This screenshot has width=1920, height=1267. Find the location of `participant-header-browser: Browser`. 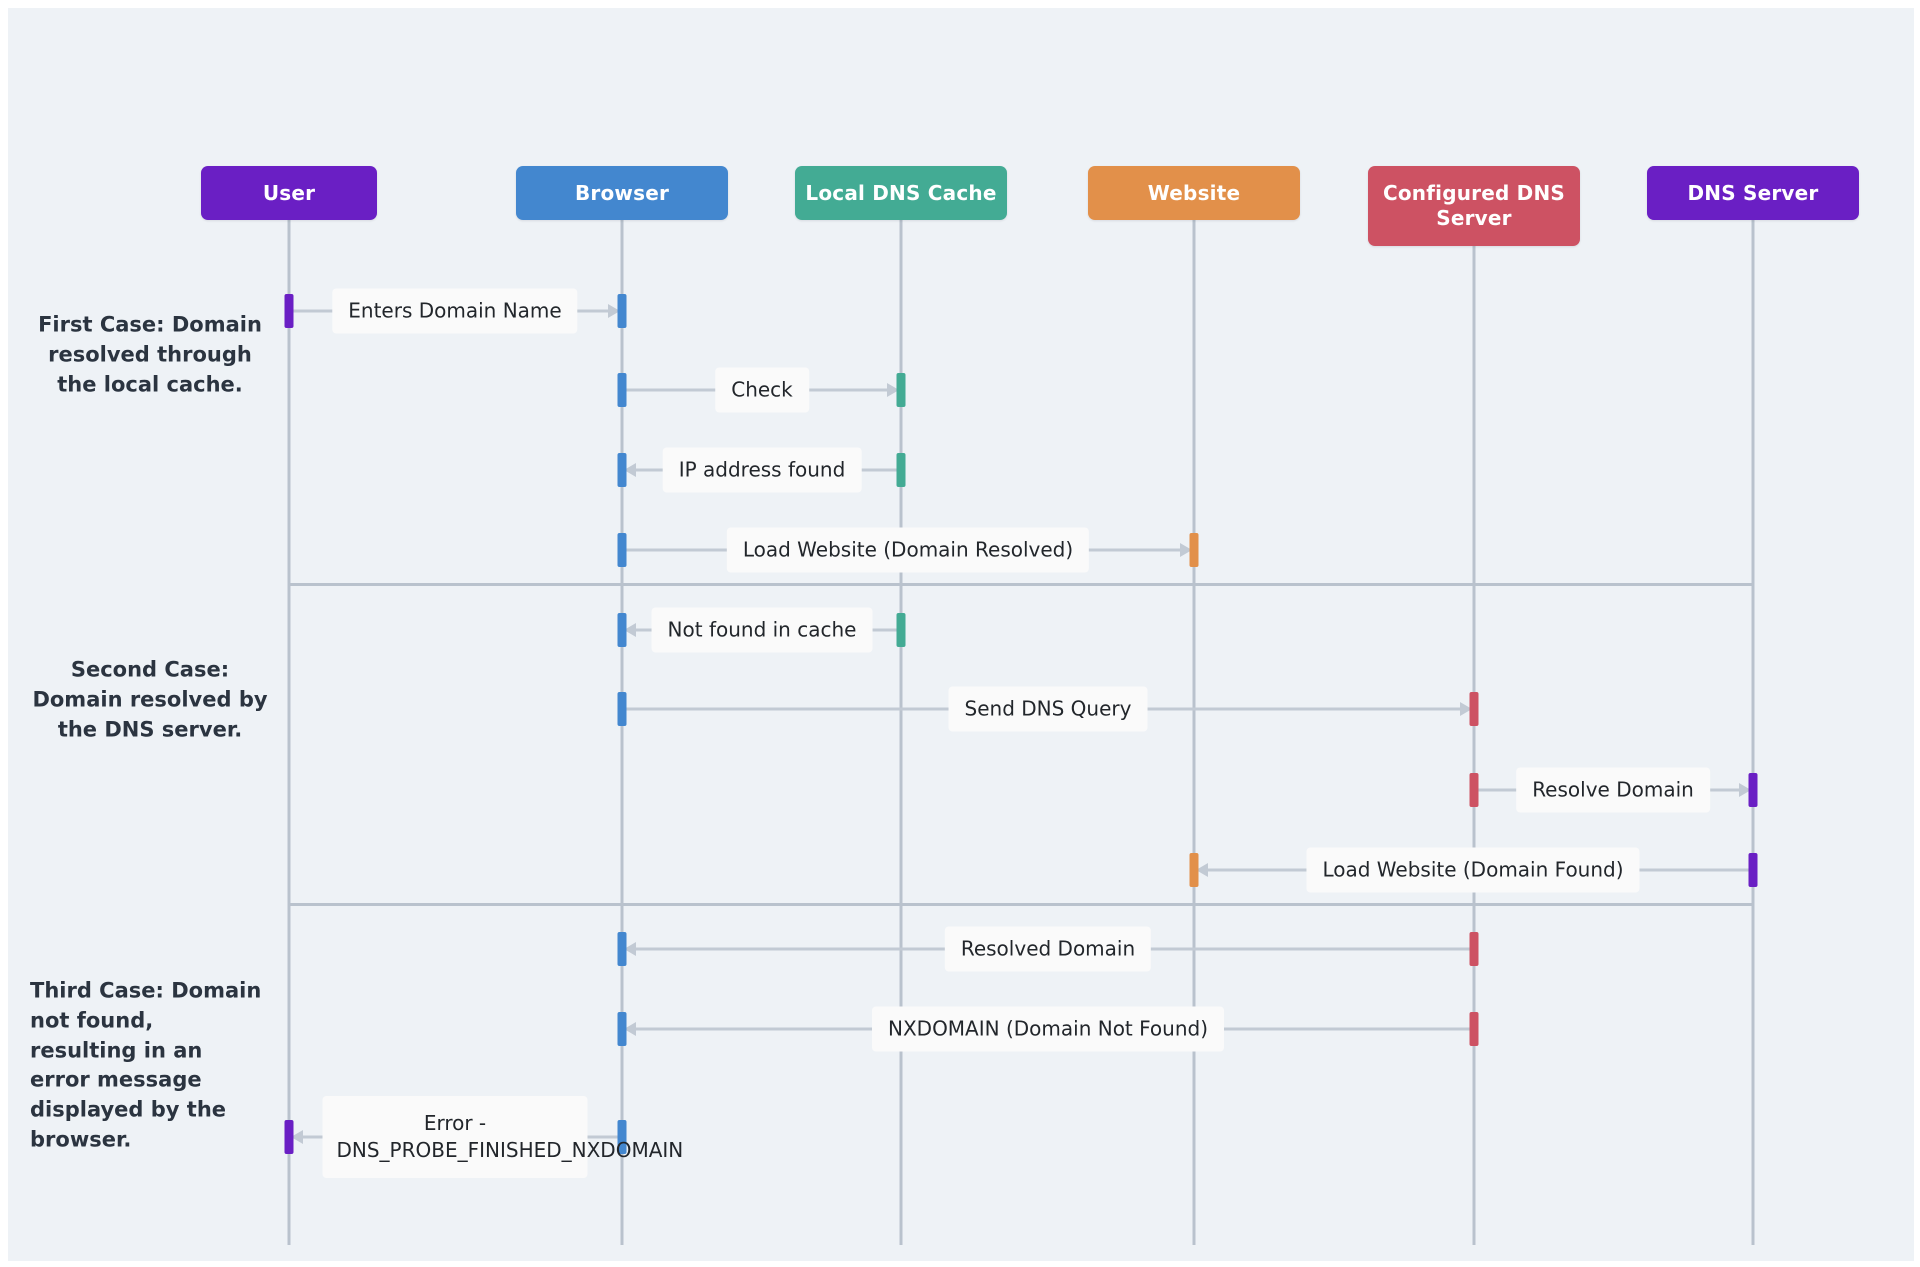

participant-header-browser: Browser is located at coordinates (622, 193).